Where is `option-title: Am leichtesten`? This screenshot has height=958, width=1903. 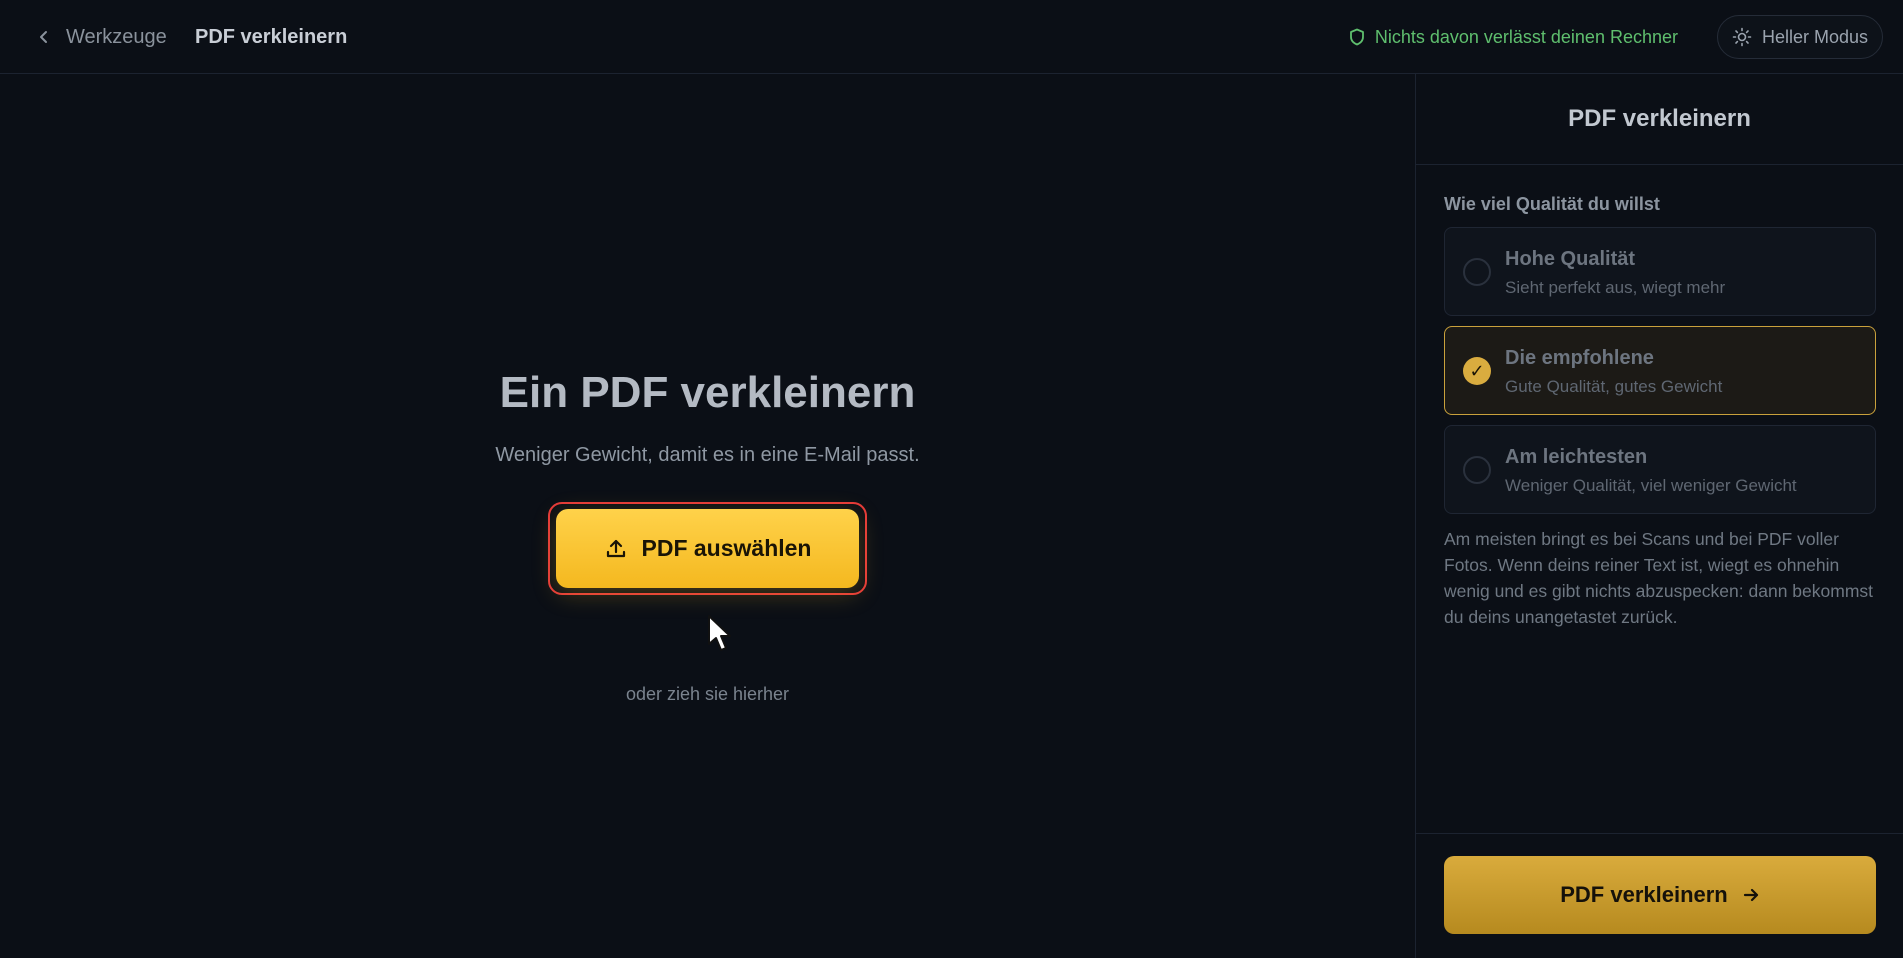 option-title: Am leichtesten is located at coordinates (1576, 457).